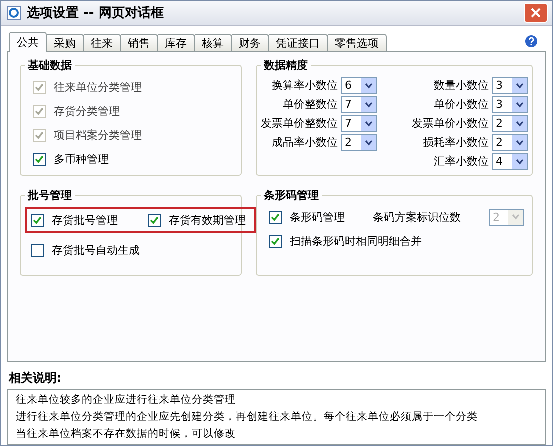  What do you see at coordinates (126, 434) in the screenshot?
I see `note-line: 当往来单位档案不存在数据的时候，可以修改` at bounding box center [126, 434].